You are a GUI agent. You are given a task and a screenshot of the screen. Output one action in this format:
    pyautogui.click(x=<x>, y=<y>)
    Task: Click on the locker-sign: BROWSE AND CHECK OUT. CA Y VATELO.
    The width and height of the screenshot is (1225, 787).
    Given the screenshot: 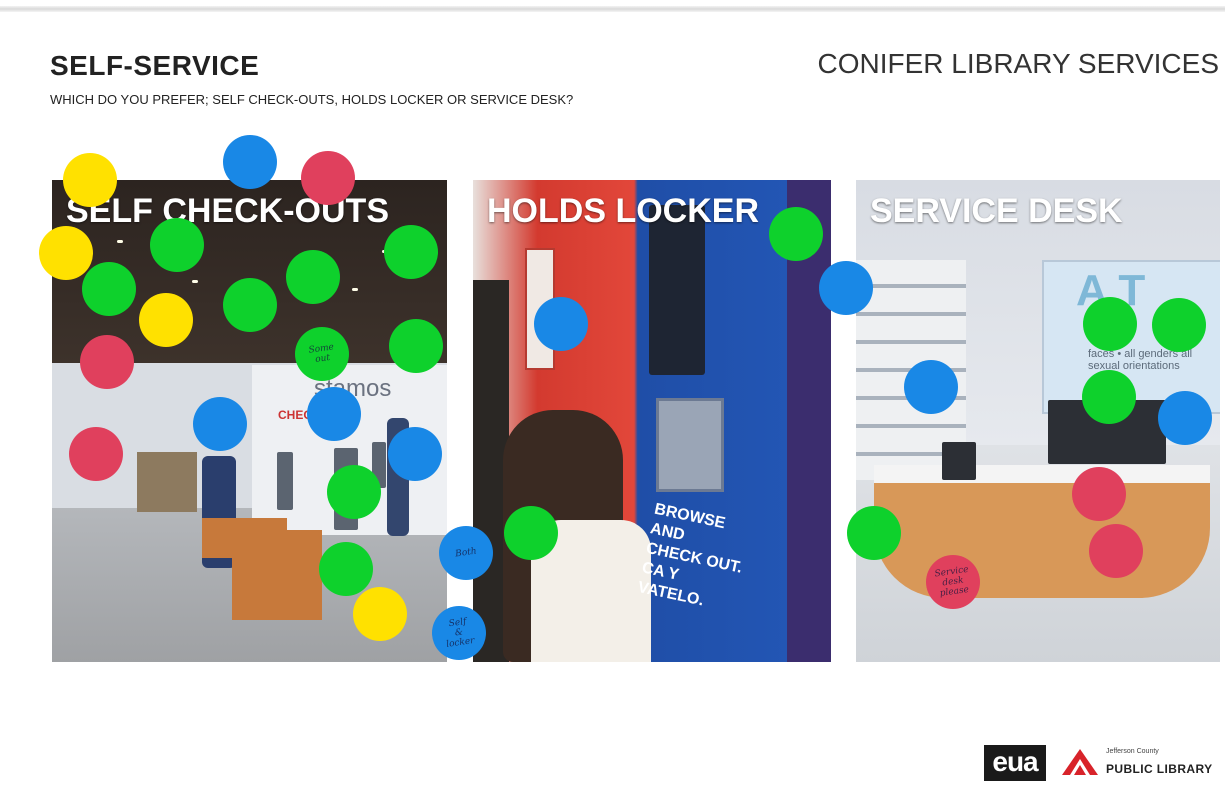 What is the action you would take?
    pyautogui.click(x=690, y=555)
    